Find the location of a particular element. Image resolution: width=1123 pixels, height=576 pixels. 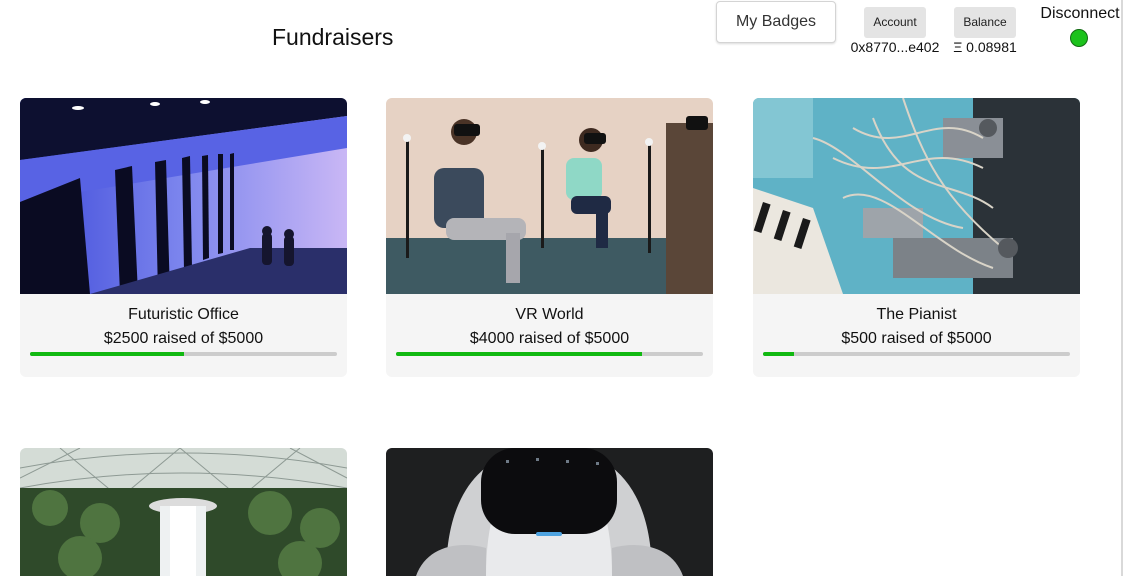

fundraiser-raised: $2500 raised of $5000 is located at coordinates (183, 338).